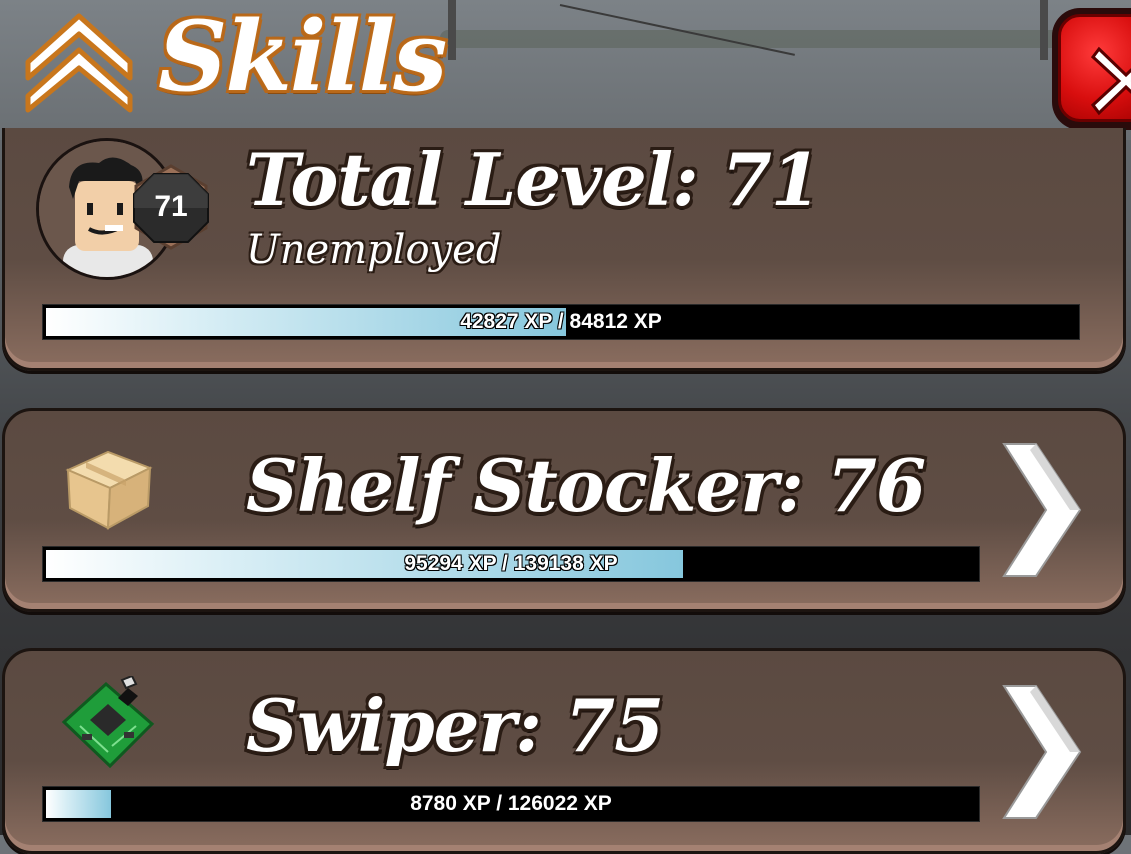  I want to click on close-icon, so click(1094, 68).